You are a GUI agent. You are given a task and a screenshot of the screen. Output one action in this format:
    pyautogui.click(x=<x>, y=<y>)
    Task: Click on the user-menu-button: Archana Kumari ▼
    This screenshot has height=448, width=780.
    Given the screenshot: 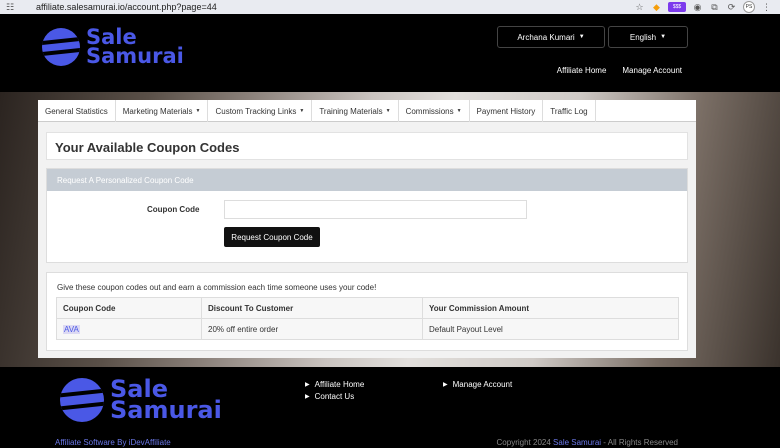 What is the action you would take?
    pyautogui.click(x=551, y=37)
    